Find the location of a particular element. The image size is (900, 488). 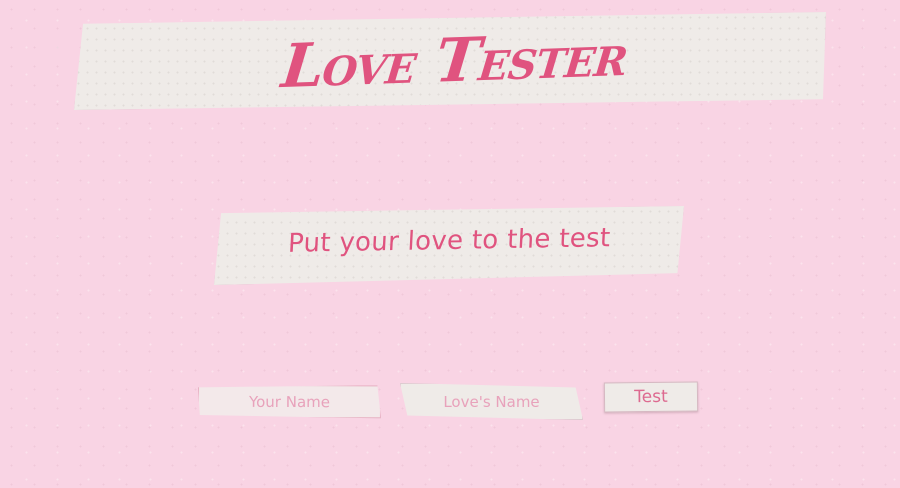

title-letters: OVE is located at coordinates (369, 70).